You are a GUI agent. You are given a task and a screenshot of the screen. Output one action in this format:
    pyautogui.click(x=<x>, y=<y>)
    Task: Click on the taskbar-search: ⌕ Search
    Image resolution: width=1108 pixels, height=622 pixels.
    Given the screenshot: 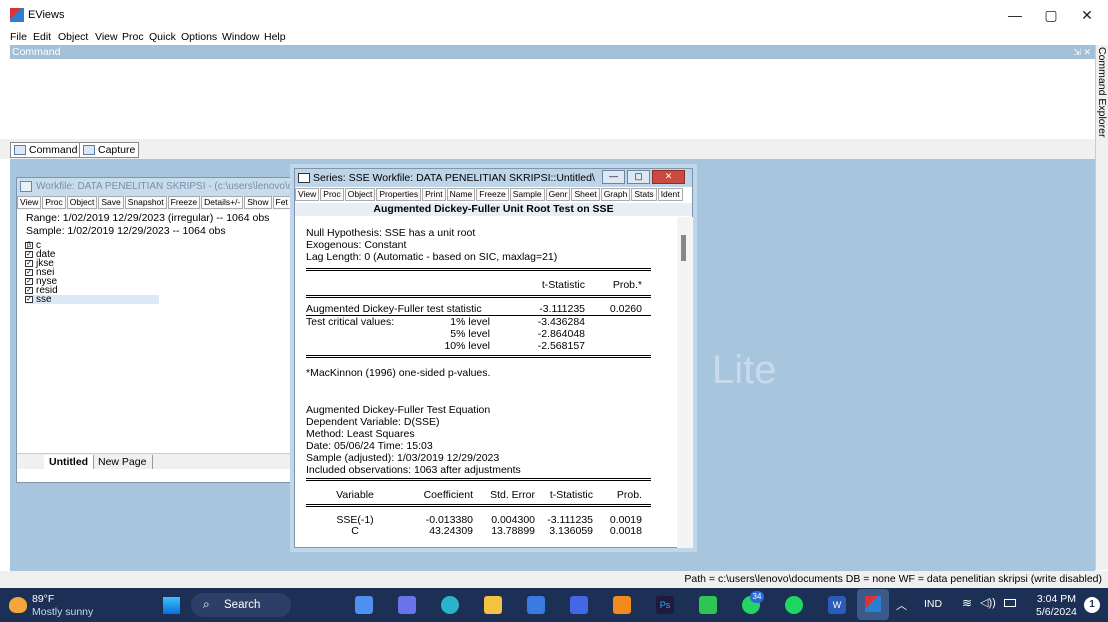 What is the action you would take?
    pyautogui.click(x=241, y=605)
    